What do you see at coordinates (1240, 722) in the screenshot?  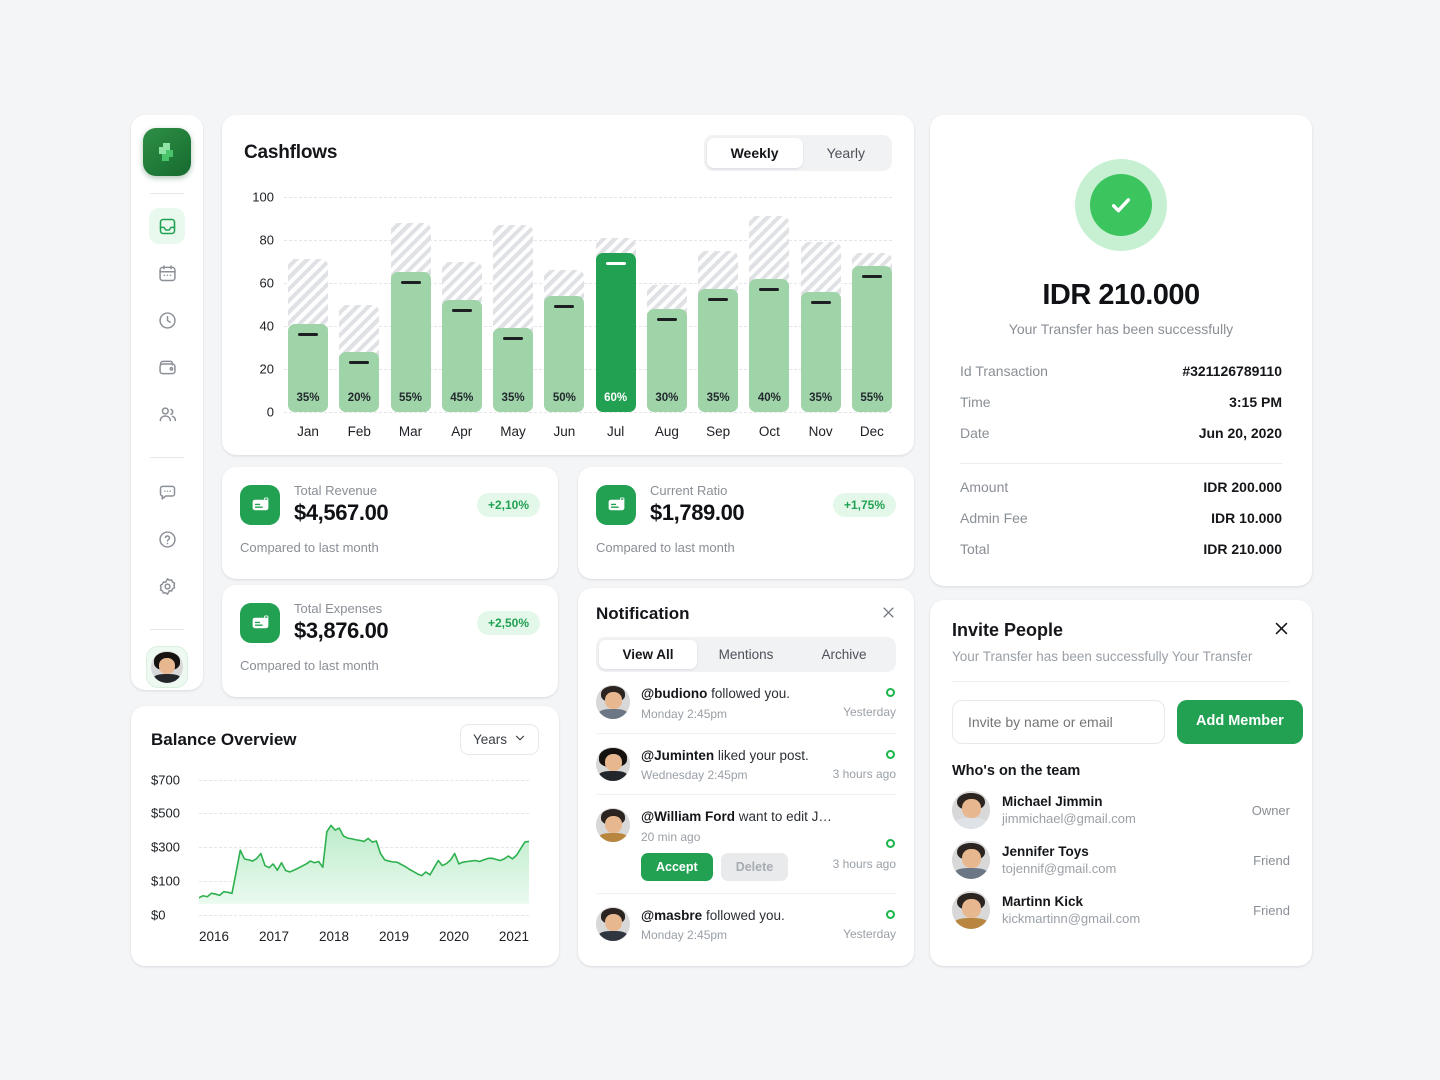 I see `add-member-button: Add Member` at bounding box center [1240, 722].